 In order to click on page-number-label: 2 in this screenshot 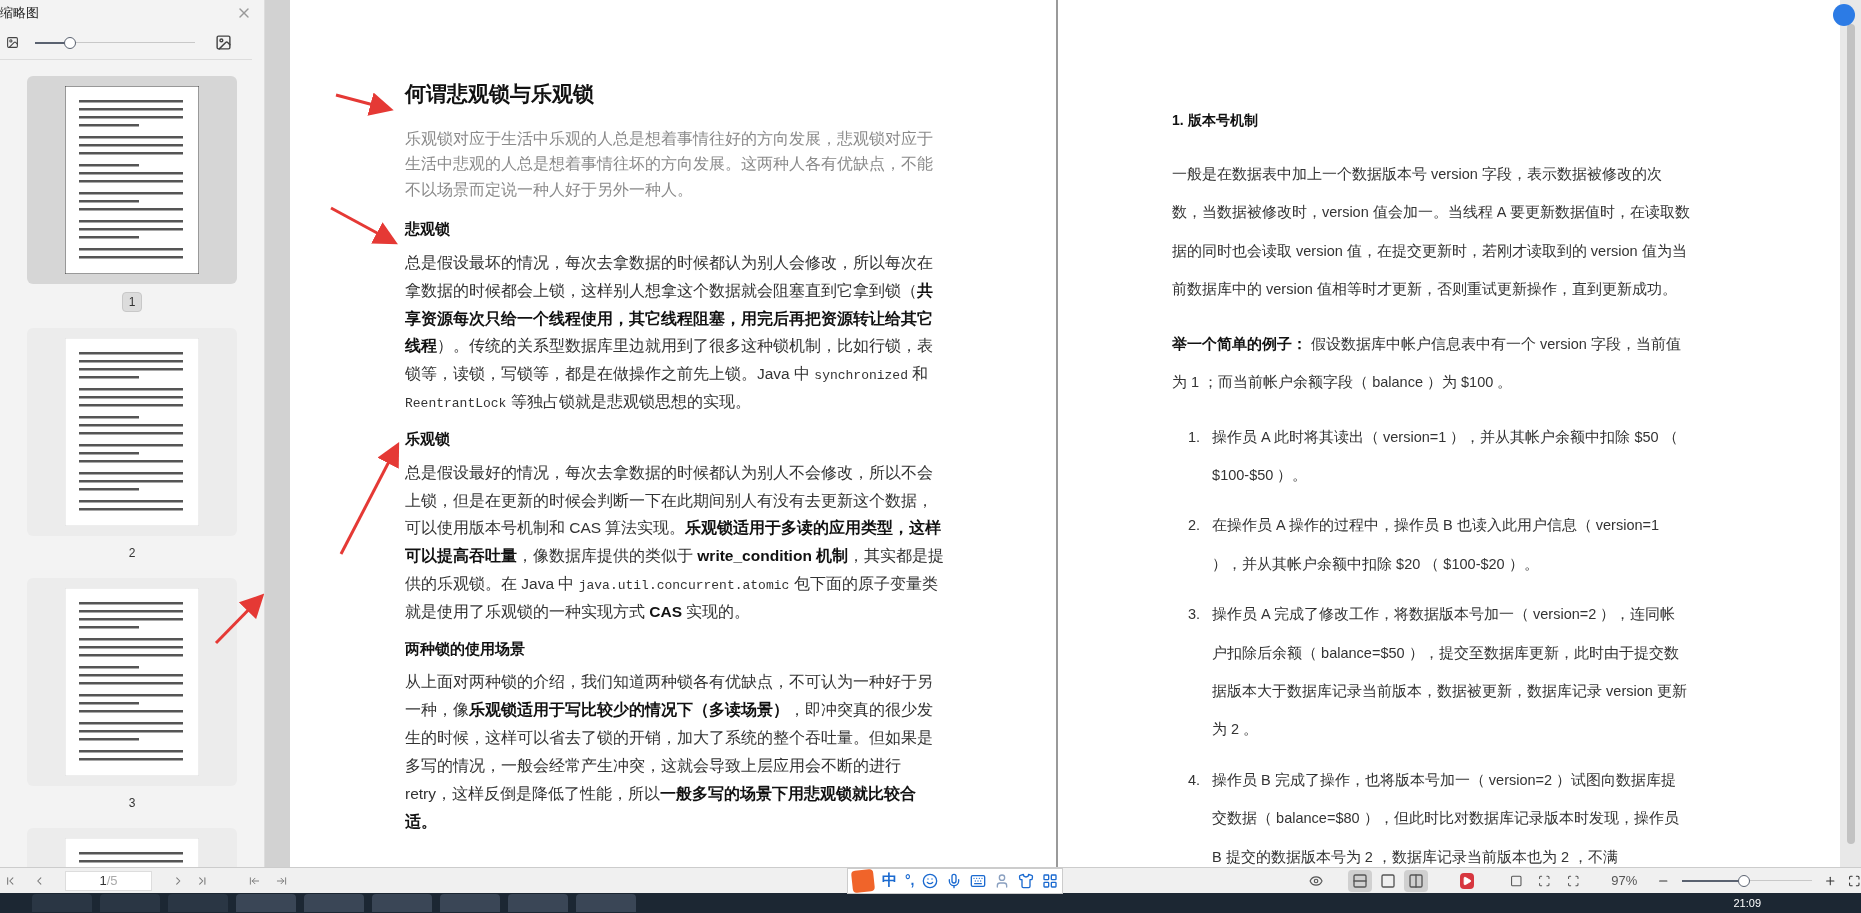, I will do `click(132, 553)`.